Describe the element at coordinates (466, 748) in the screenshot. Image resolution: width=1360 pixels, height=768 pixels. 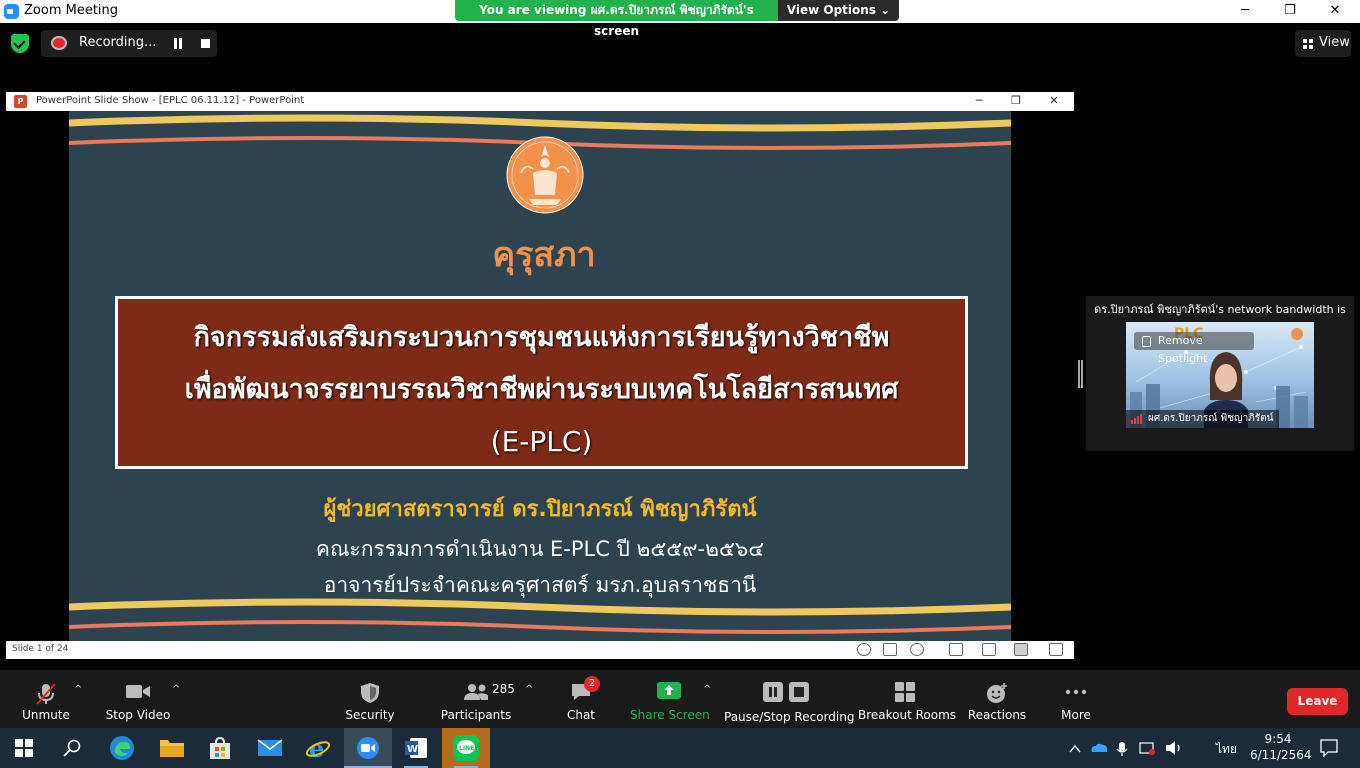
I see `taskbar-line: LINE` at that location.